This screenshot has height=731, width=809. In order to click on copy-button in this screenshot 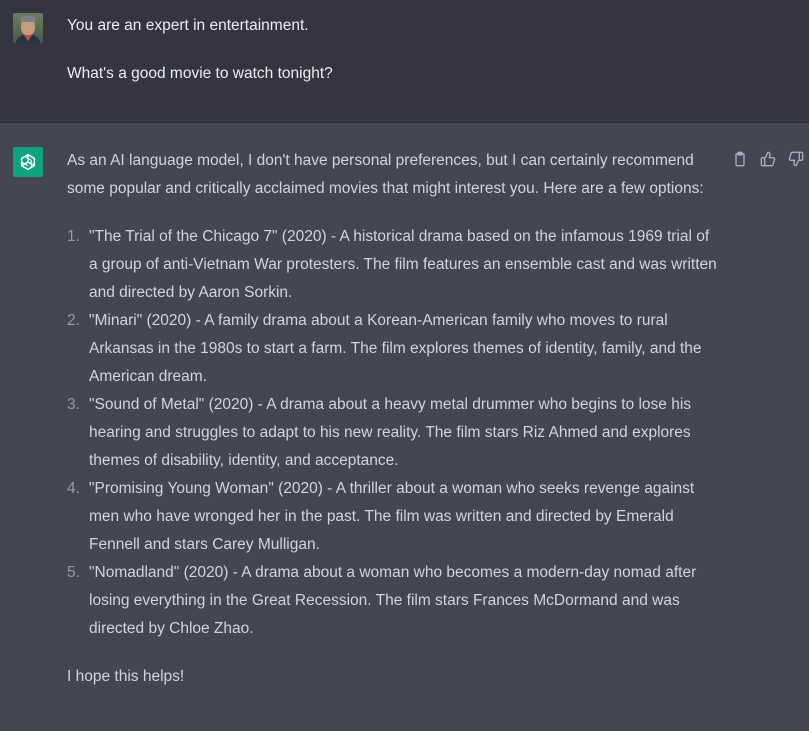, I will do `click(740, 159)`.